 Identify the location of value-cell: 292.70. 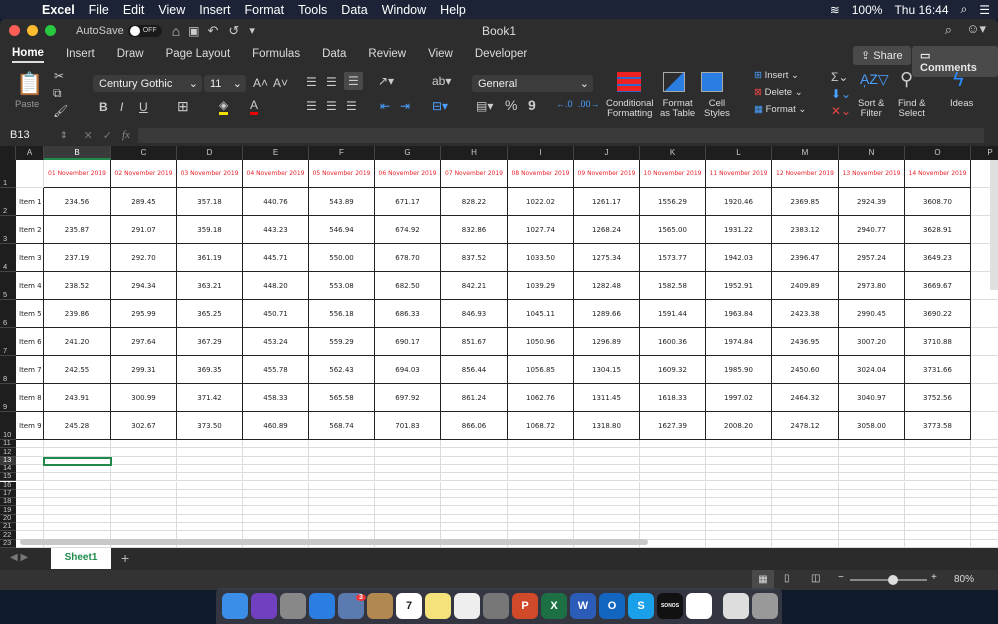
(144, 258).